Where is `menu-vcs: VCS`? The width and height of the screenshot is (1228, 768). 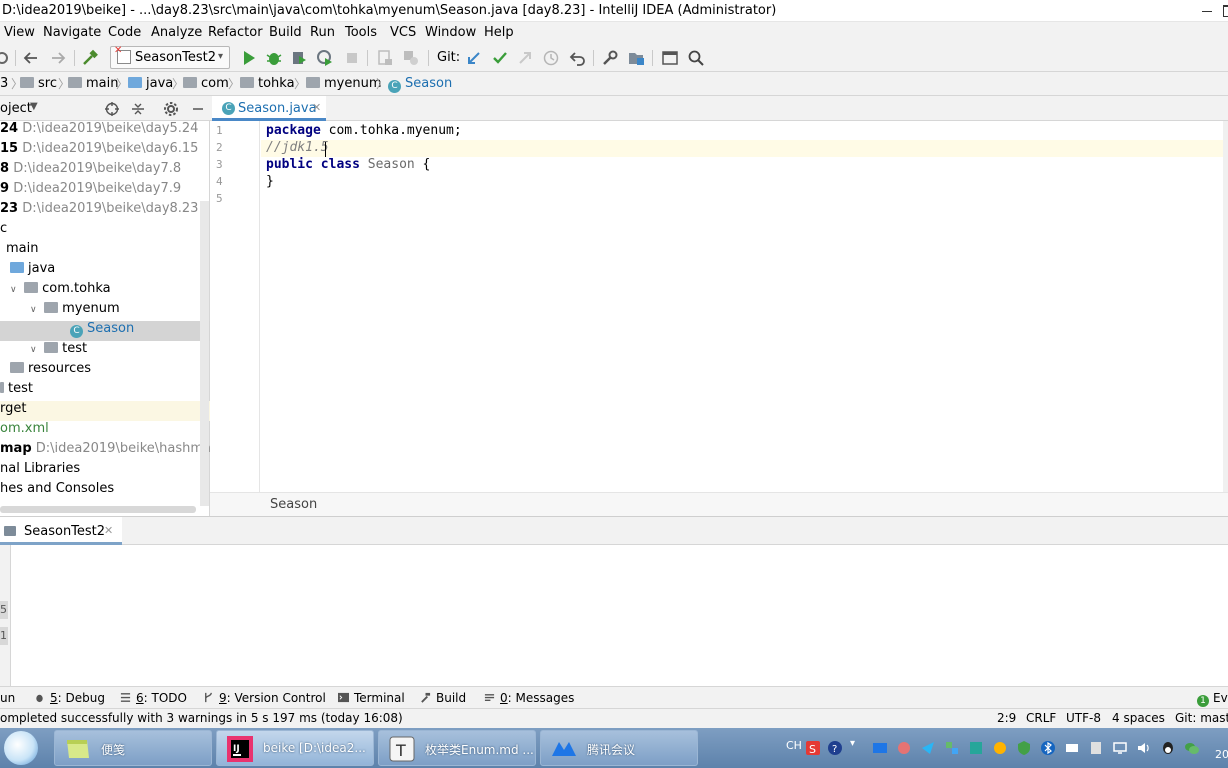
menu-vcs: VCS is located at coordinates (403, 32).